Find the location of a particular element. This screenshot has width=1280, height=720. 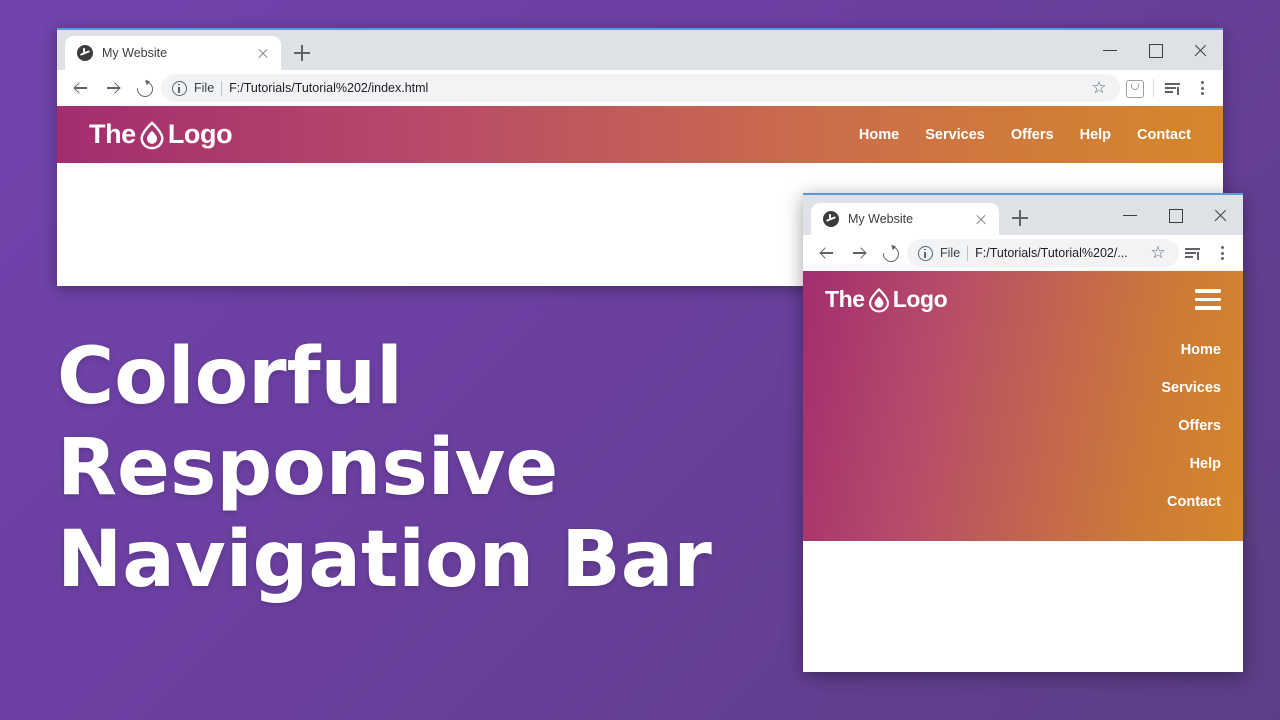

mobile-nav-links: Home Services Offers Help Contact is located at coordinates (1023, 426).